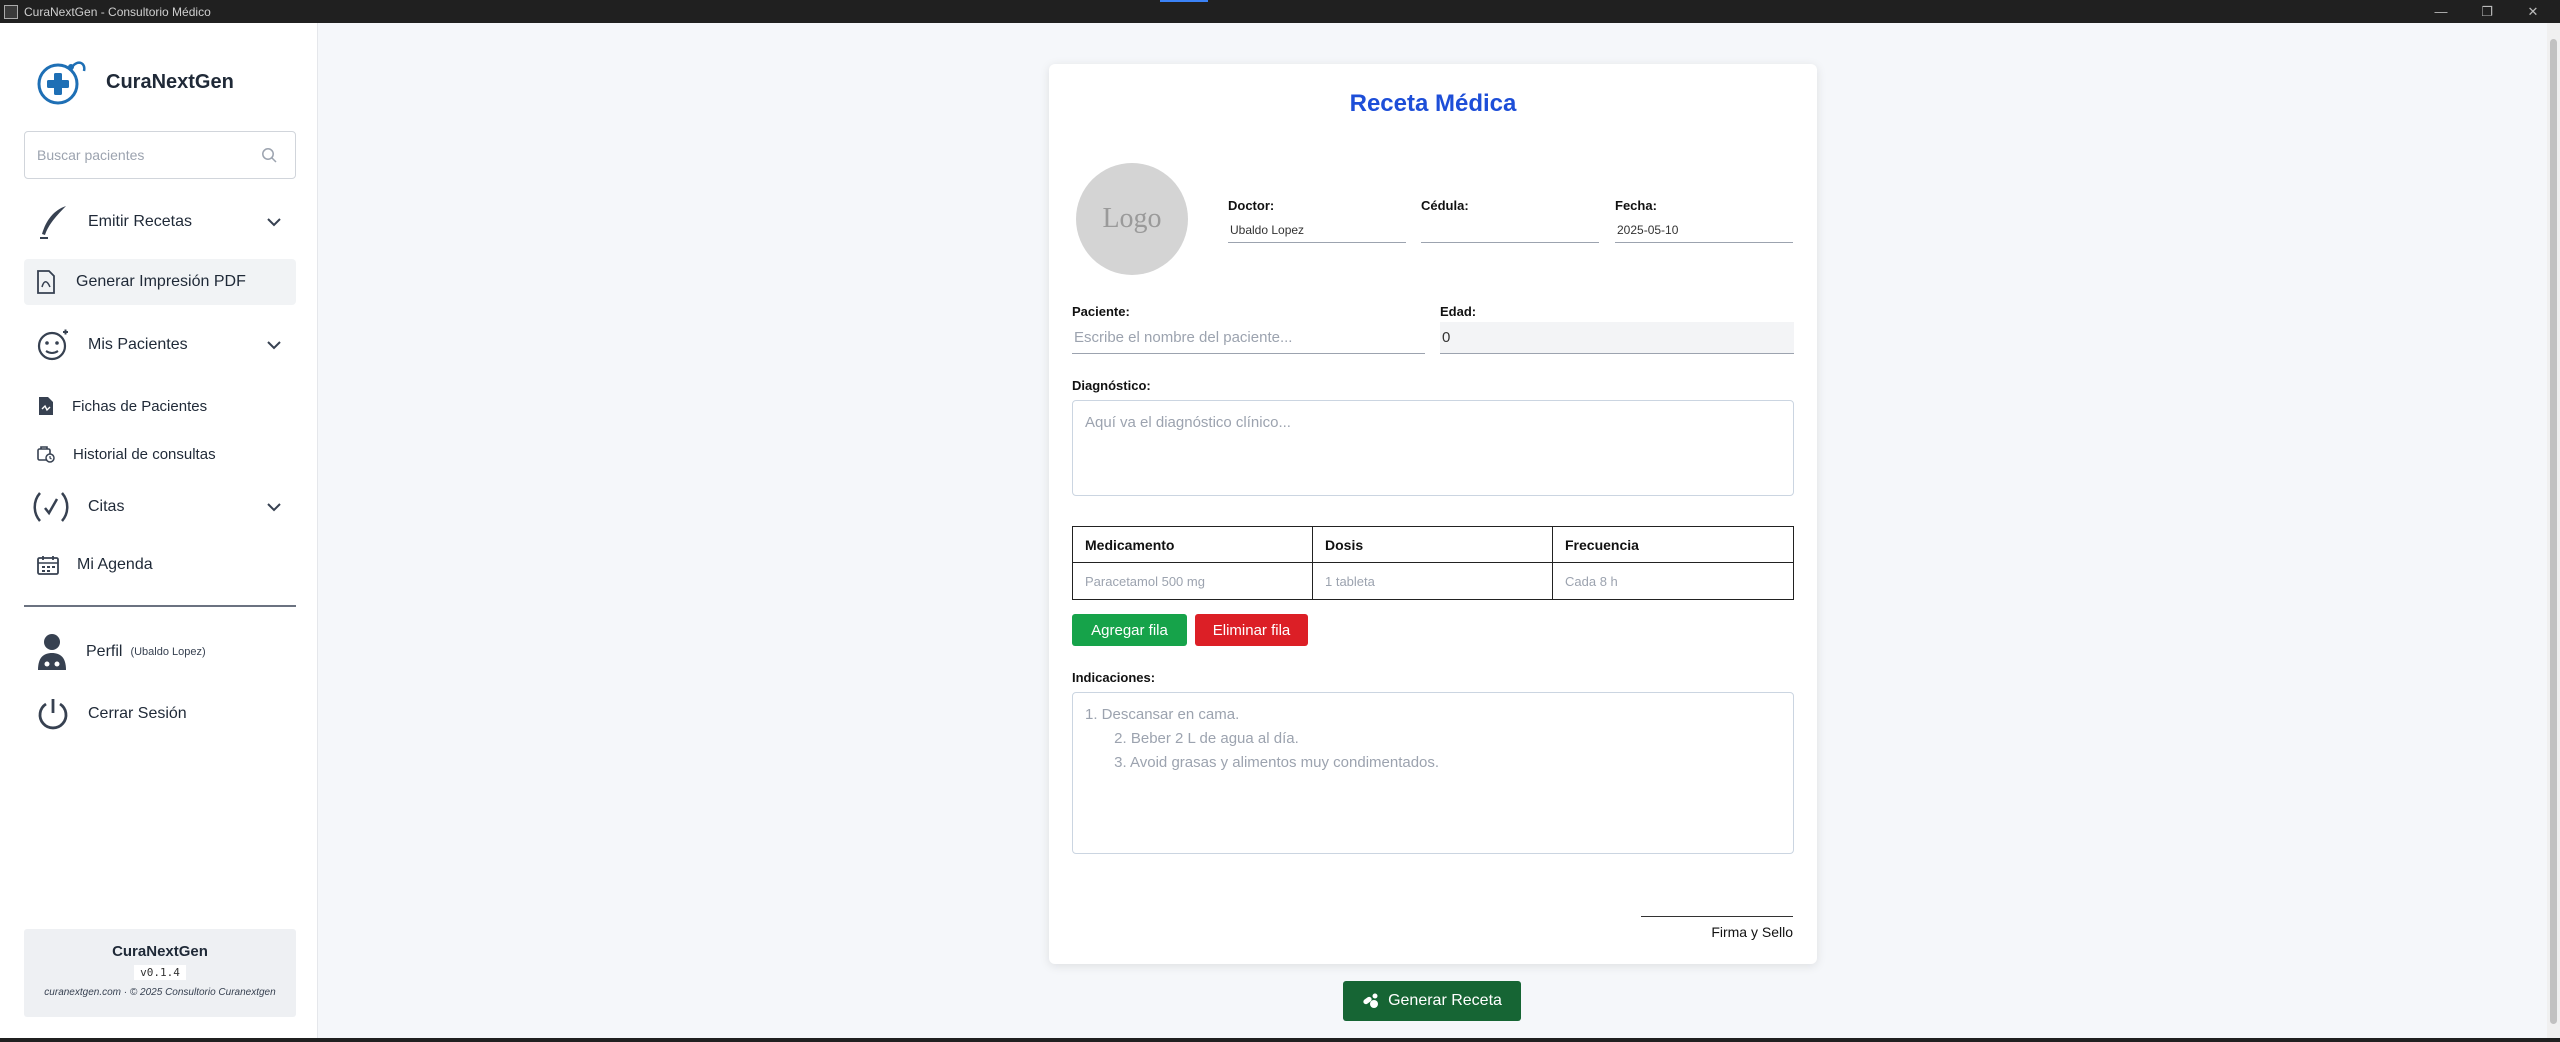  I want to click on diagnostico-textarea, so click(1433, 448).